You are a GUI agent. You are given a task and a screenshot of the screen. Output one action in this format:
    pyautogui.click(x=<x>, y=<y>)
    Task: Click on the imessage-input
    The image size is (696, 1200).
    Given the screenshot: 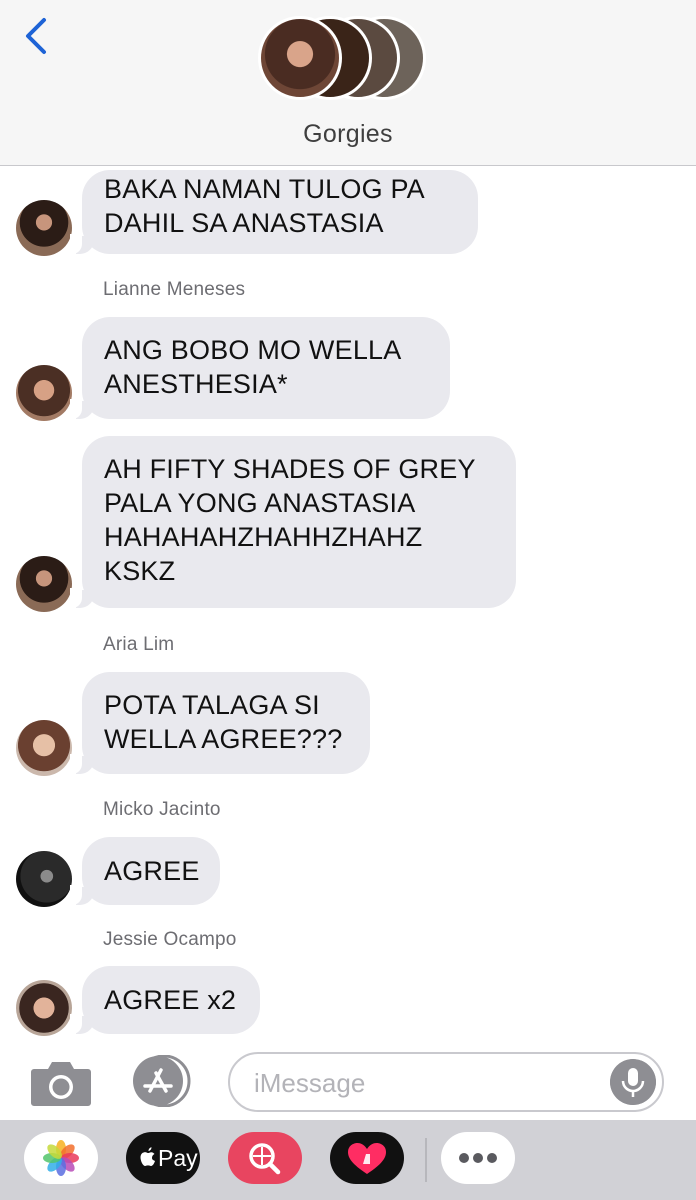 What is the action you would take?
    pyautogui.click(x=434, y=1083)
    